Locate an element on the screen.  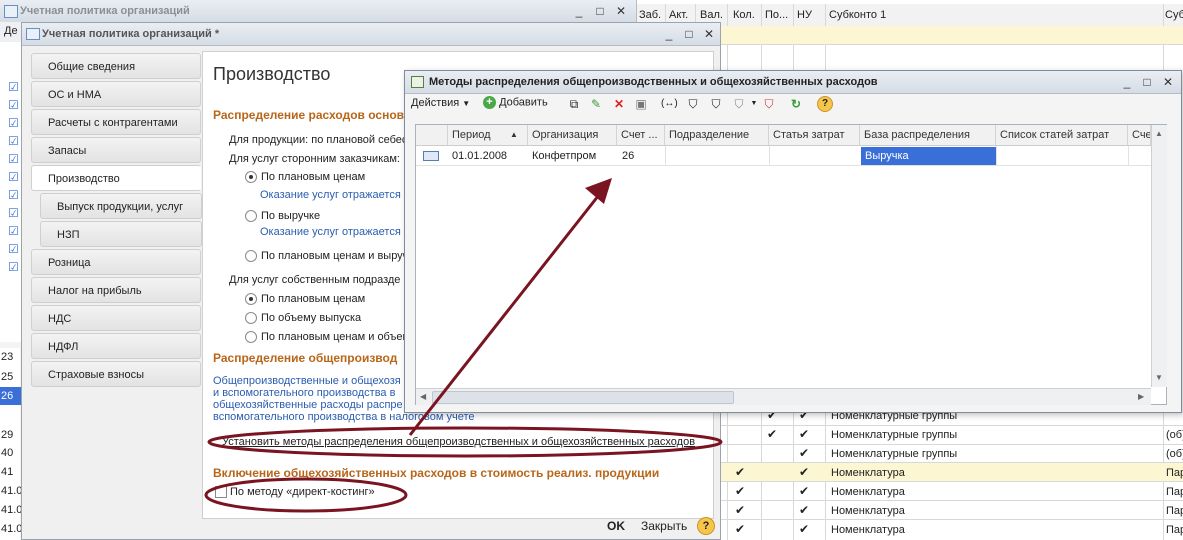
nav-vat: НДС is located at coordinates (116, 318).